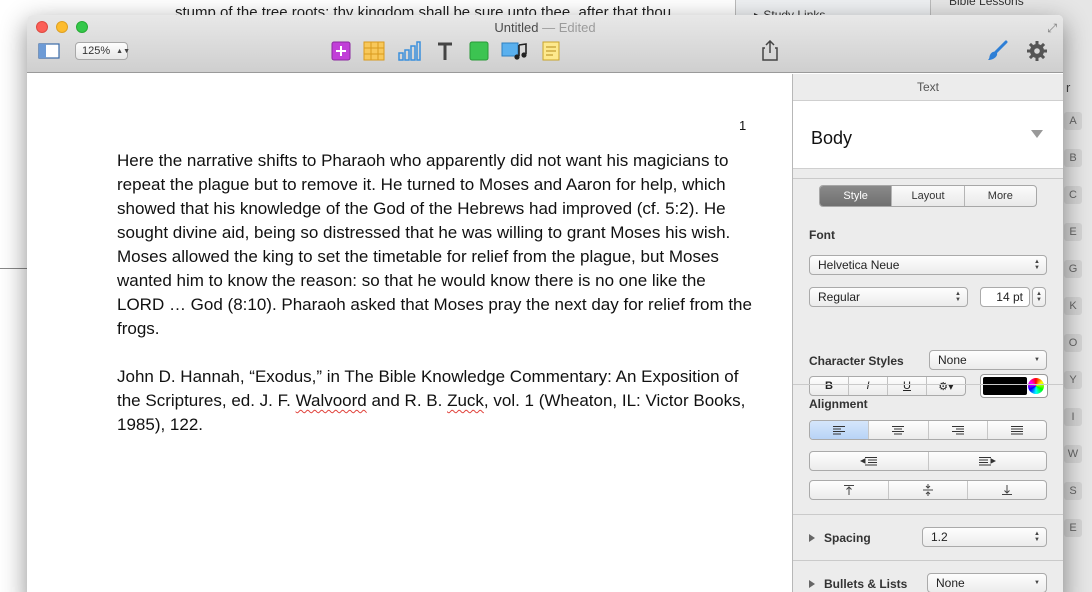 The height and width of the screenshot is (592, 1092). What do you see at coordinates (957, 430) in the screenshot?
I see `align-right-icon` at bounding box center [957, 430].